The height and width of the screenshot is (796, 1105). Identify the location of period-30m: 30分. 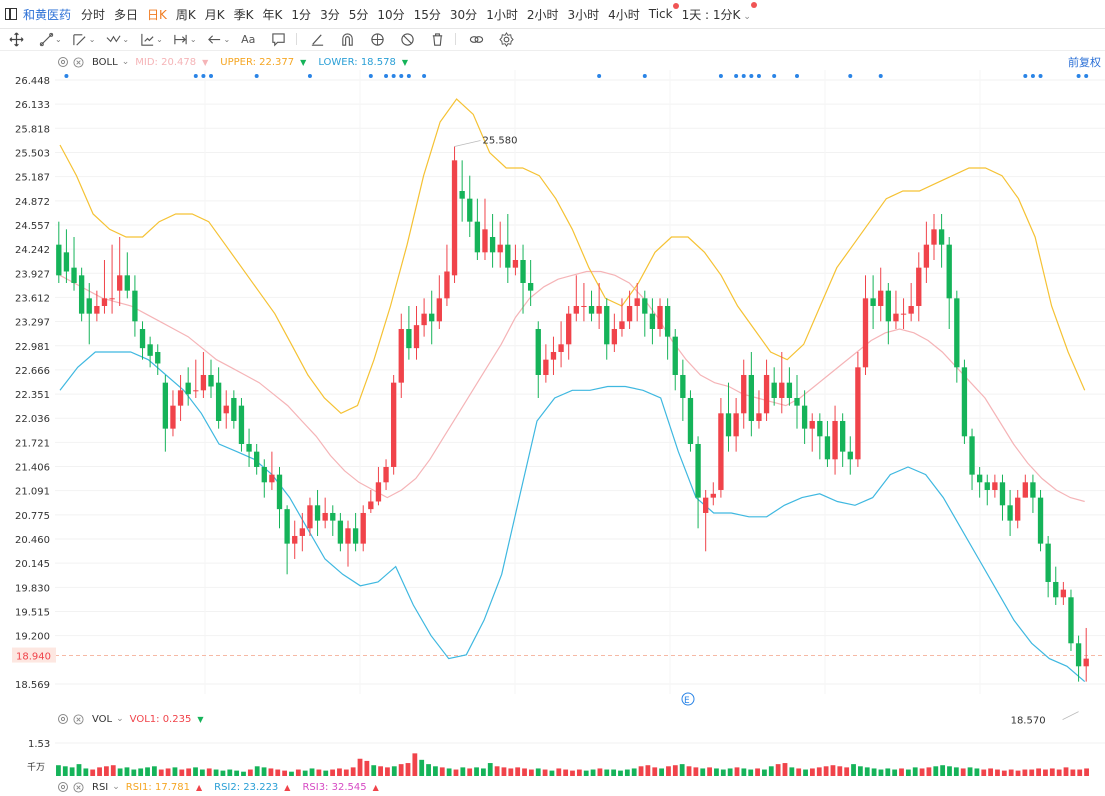
(463, 14).